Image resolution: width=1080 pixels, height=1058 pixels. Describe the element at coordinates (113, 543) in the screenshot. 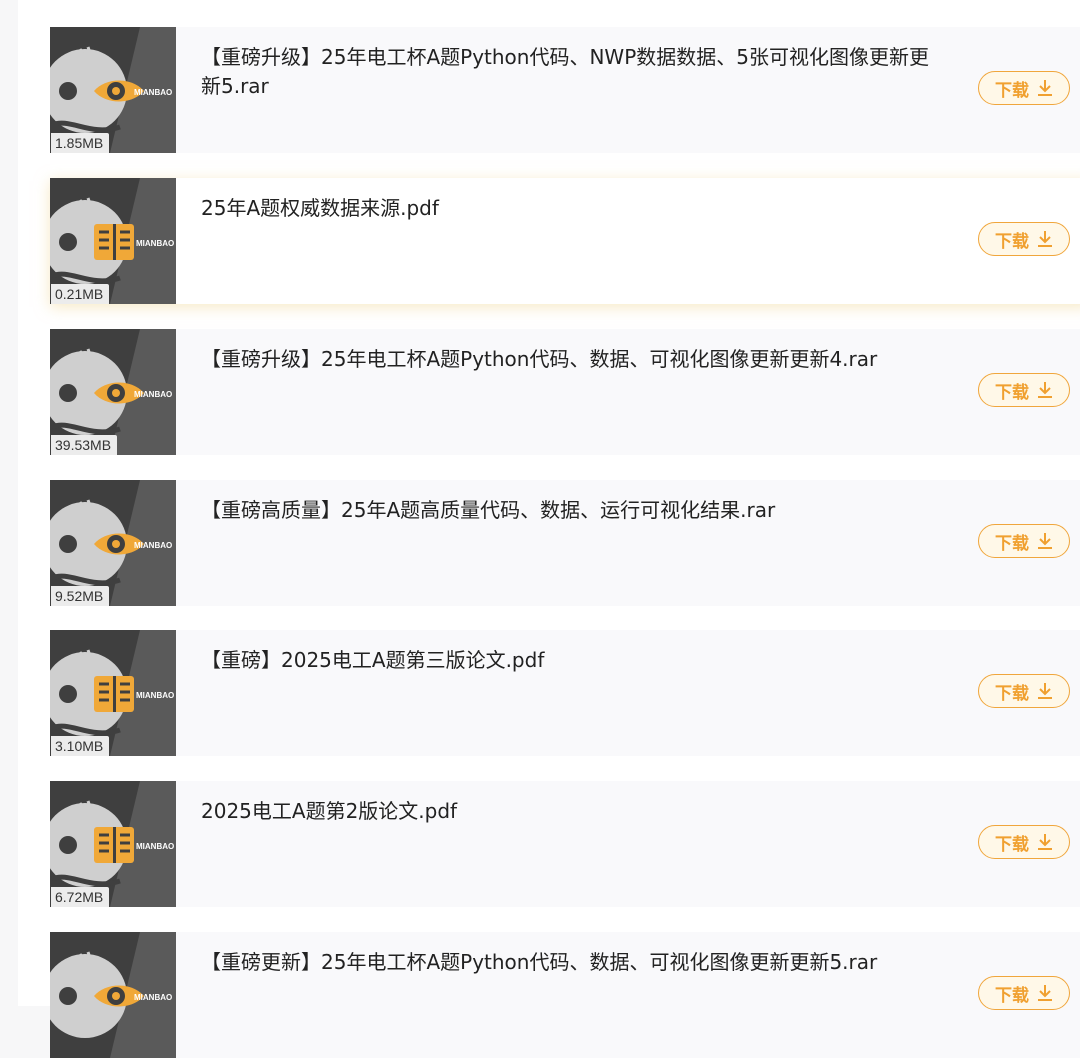

I see `file-thumbnail: MIANBAO 9.52MB` at that location.